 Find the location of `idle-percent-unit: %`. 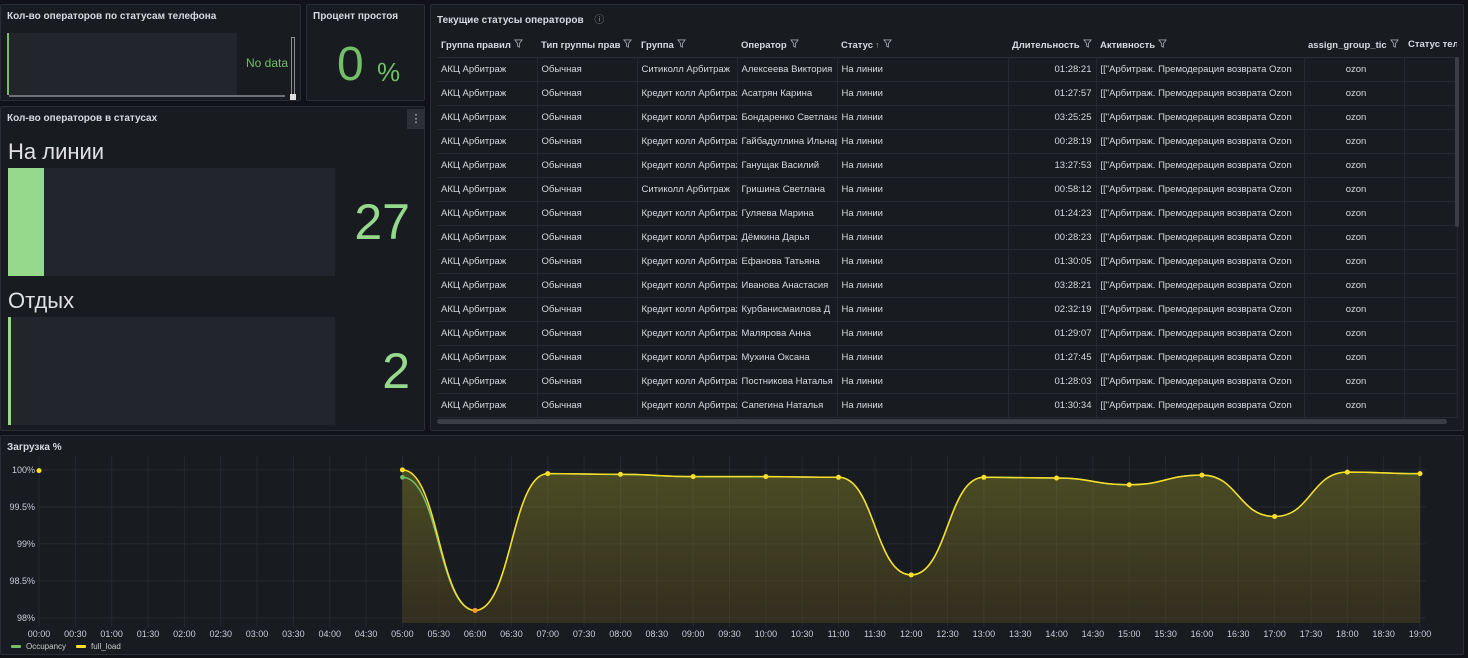

idle-percent-unit: % is located at coordinates (389, 72).